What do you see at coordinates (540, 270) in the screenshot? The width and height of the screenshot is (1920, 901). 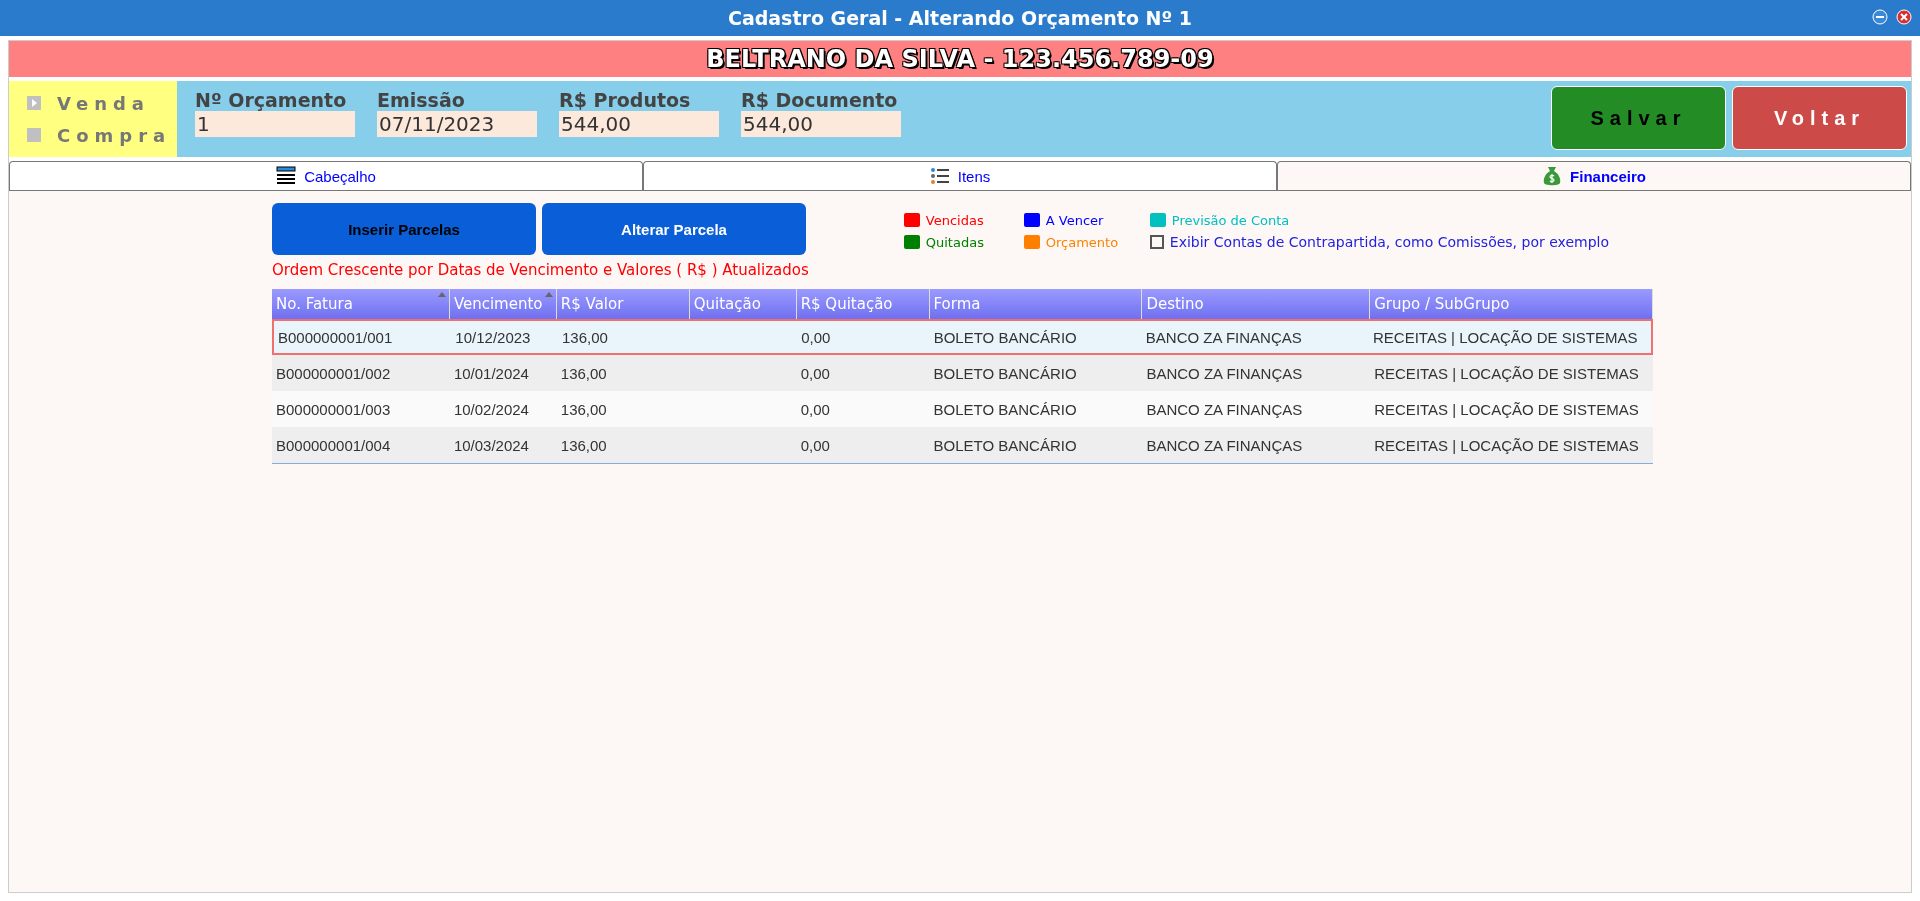 I see `sort-note: Ordem Crescente por Datas de Vencimento e Valores ( R$ ) Atualizados` at bounding box center [540, 270].